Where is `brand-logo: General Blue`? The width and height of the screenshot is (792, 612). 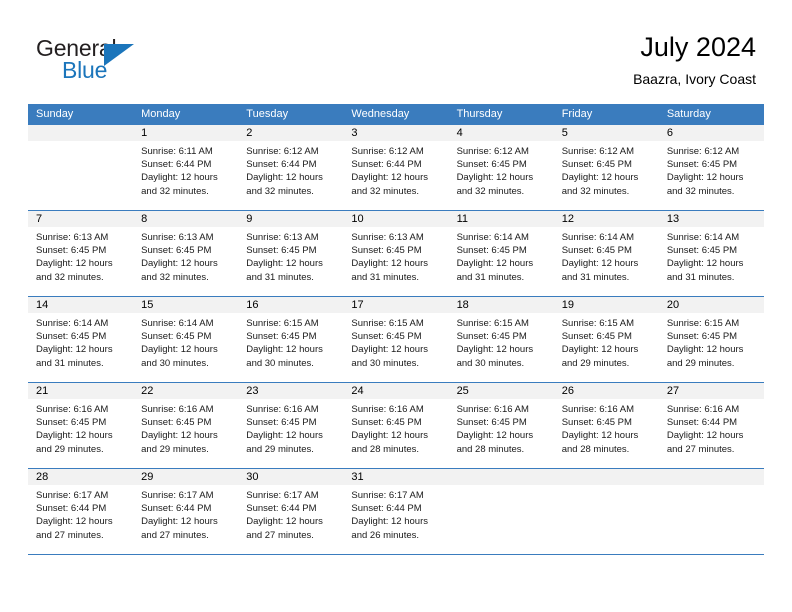
brand-logo: General Blue is located at coordinates (126, 63).